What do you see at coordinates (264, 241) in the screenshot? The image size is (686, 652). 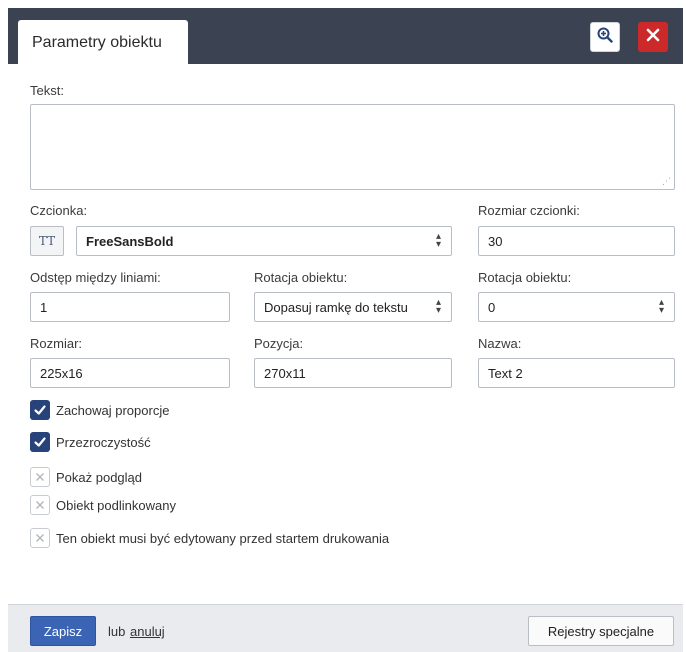 I see `font-select: FreeSansBold ▴ ▾` at bounding box center [264, 241].